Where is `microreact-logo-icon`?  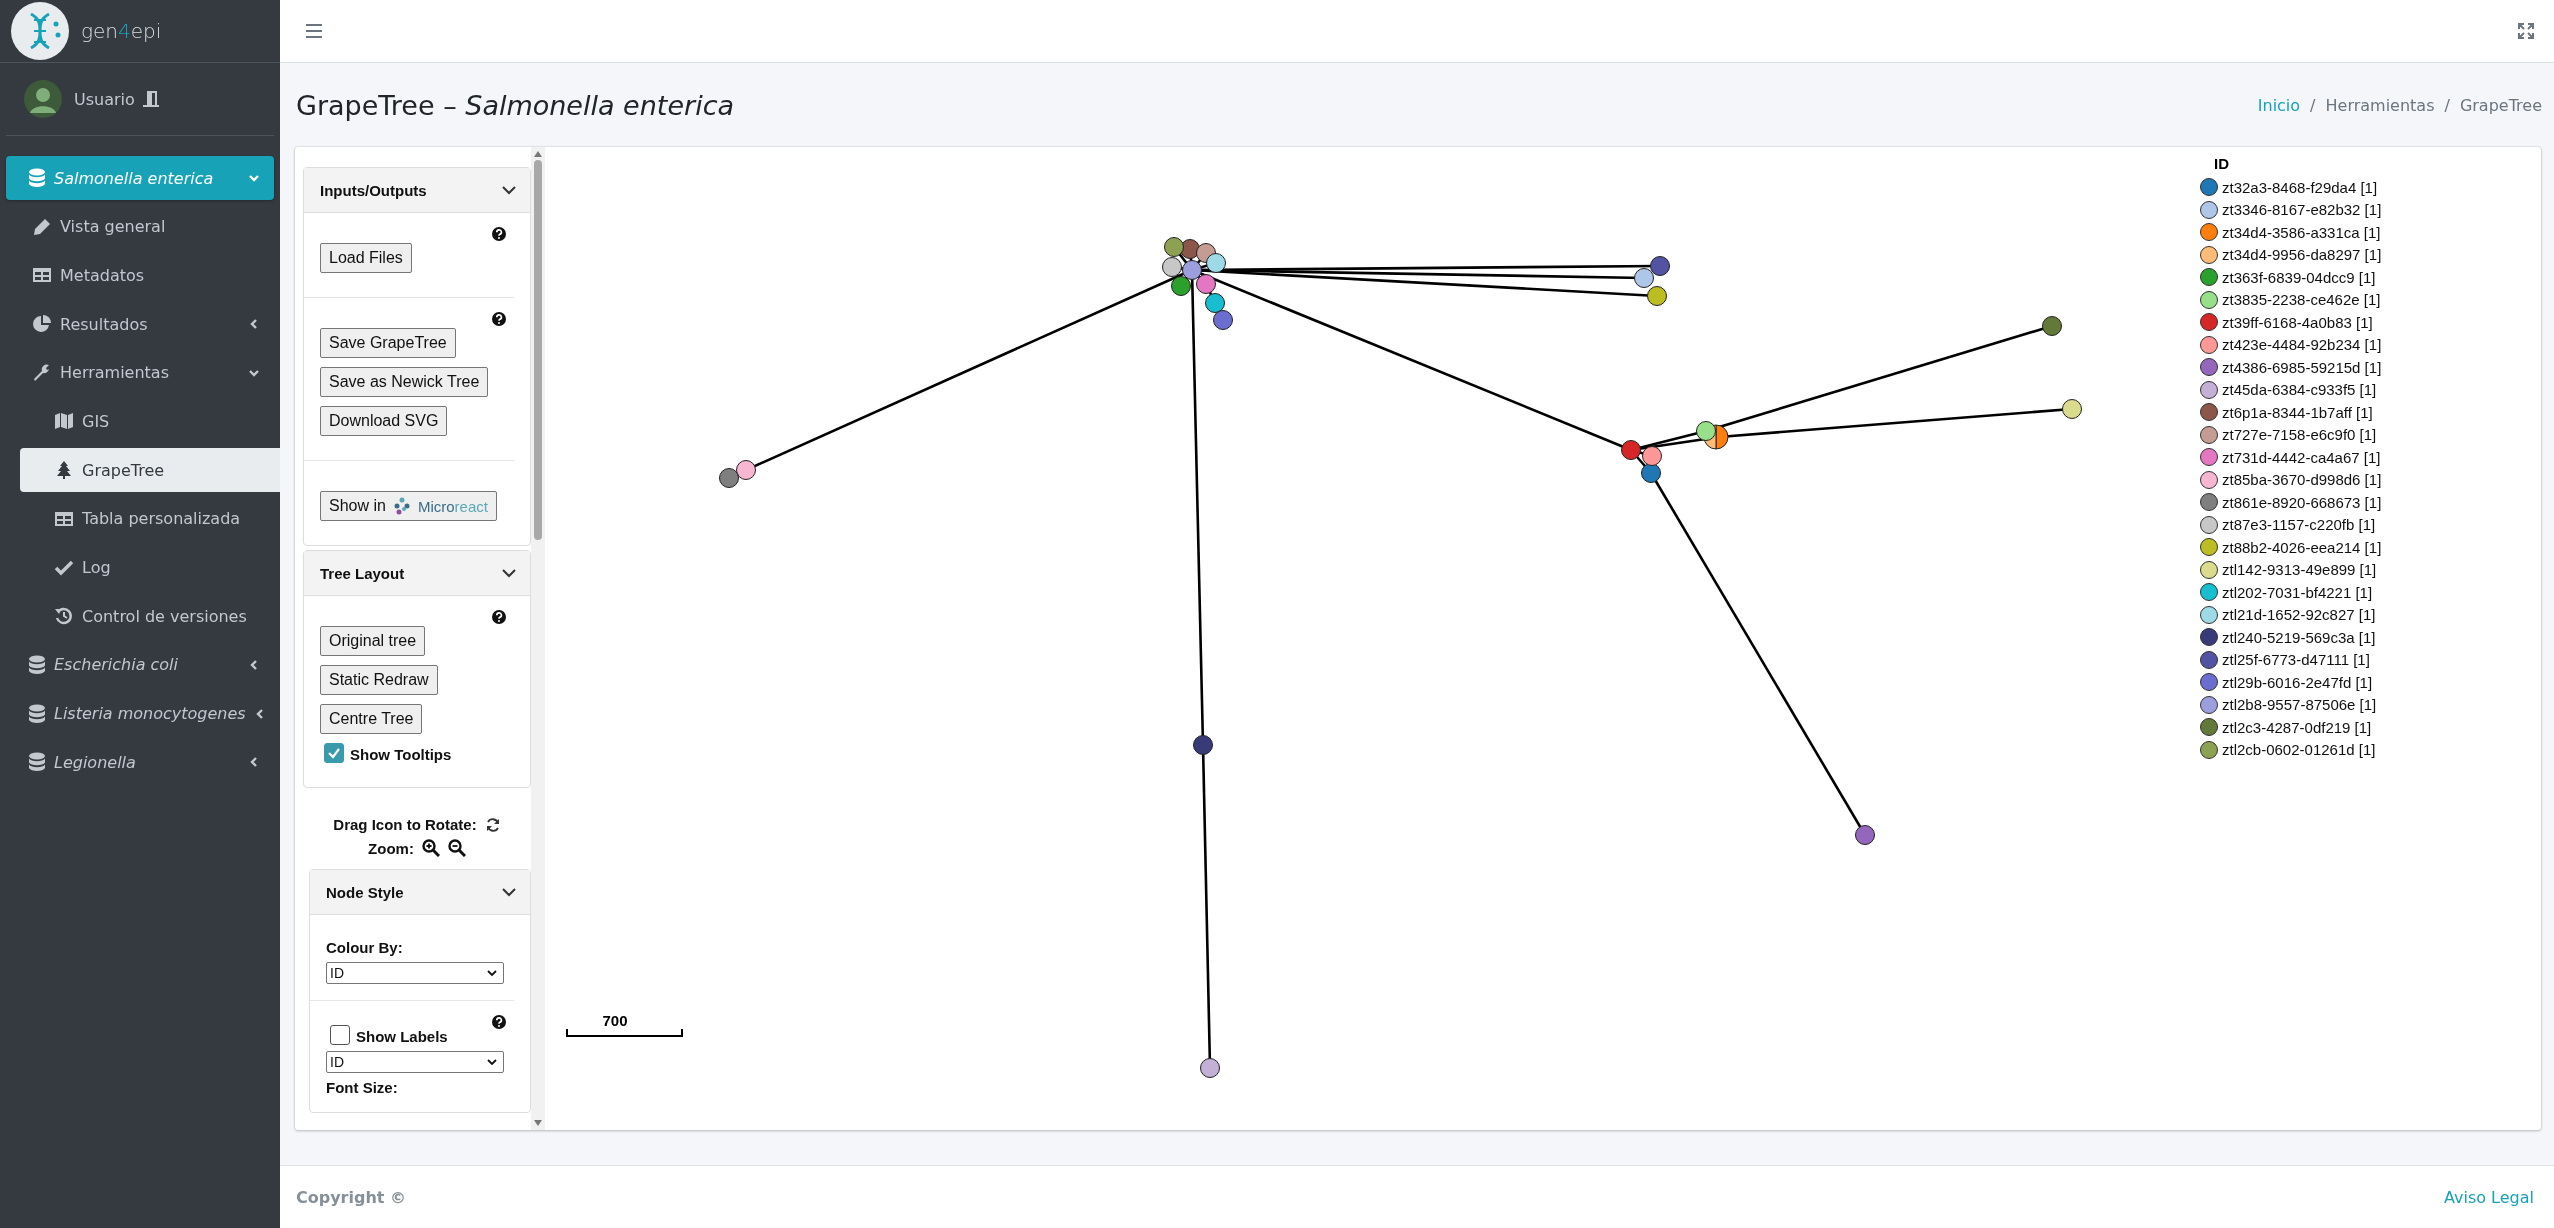 microreact-logo-icon is located at coordinates (401, 506).